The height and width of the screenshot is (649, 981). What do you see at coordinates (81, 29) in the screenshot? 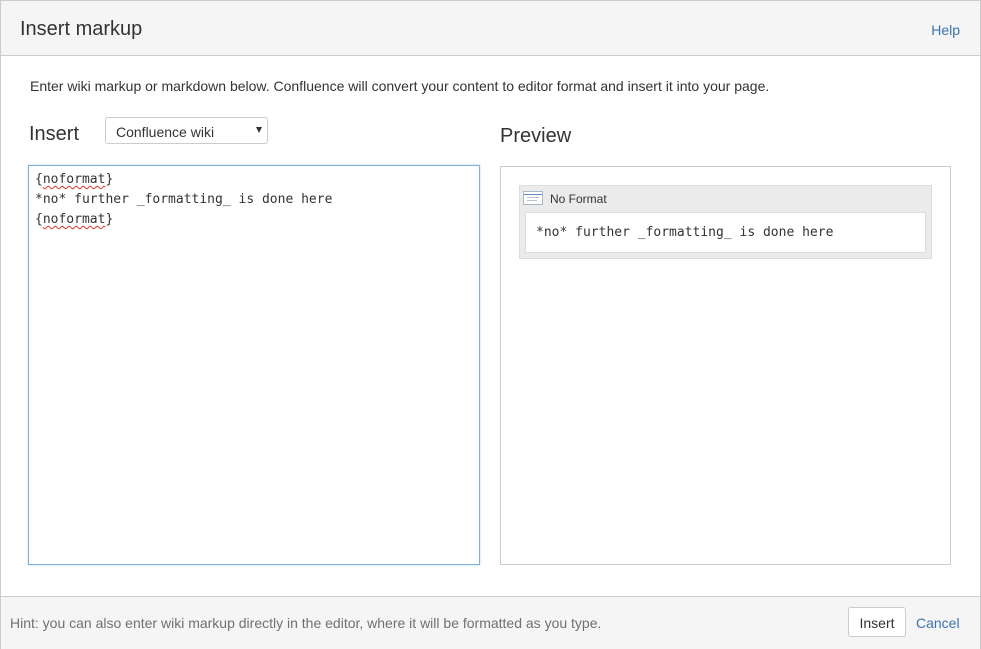
I see `dialog-title: Insert markup` at bounding box center [81, 29].